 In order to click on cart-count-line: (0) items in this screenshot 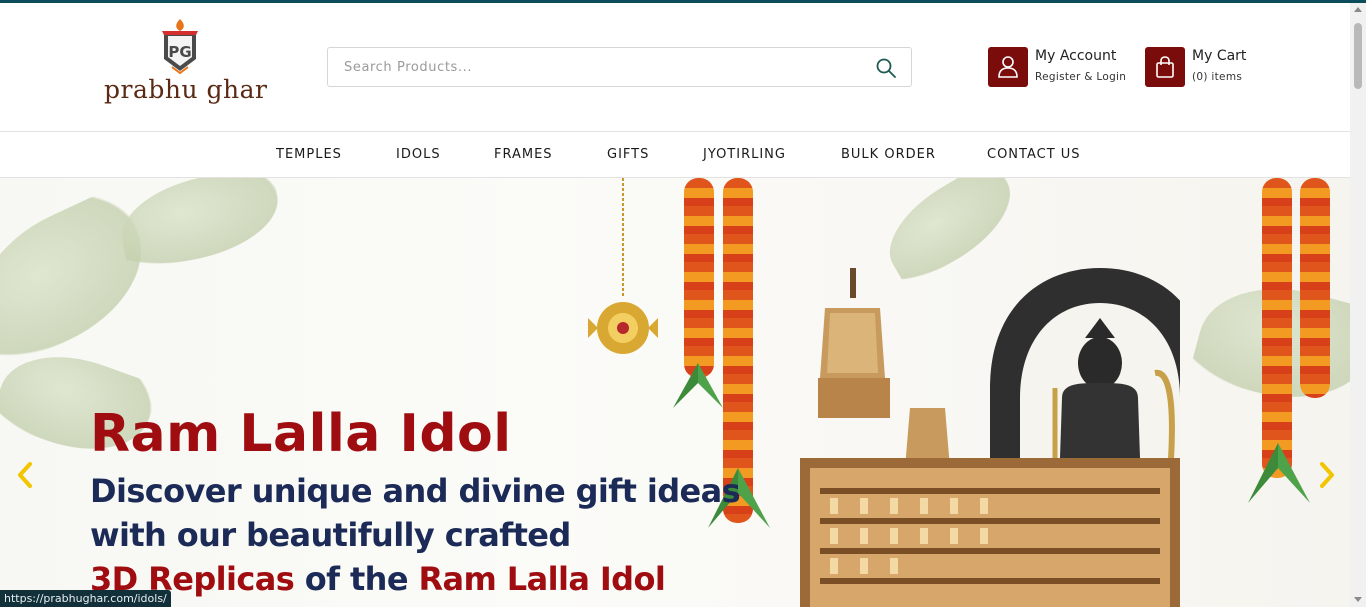, I will do `click(1217, 77)`.